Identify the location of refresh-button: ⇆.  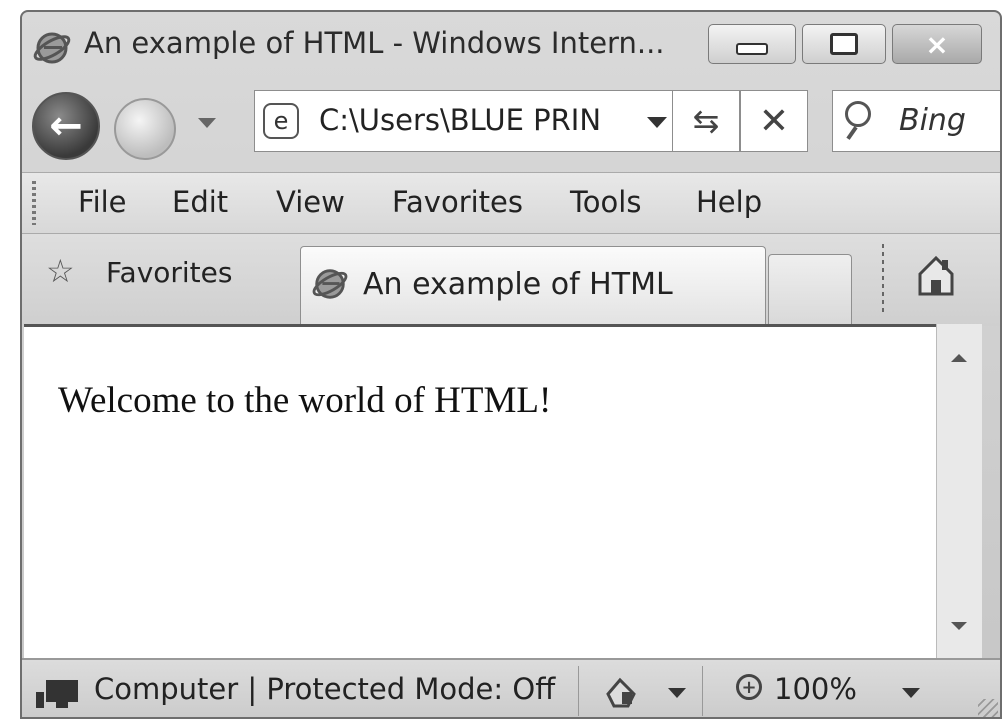
(706, 121).